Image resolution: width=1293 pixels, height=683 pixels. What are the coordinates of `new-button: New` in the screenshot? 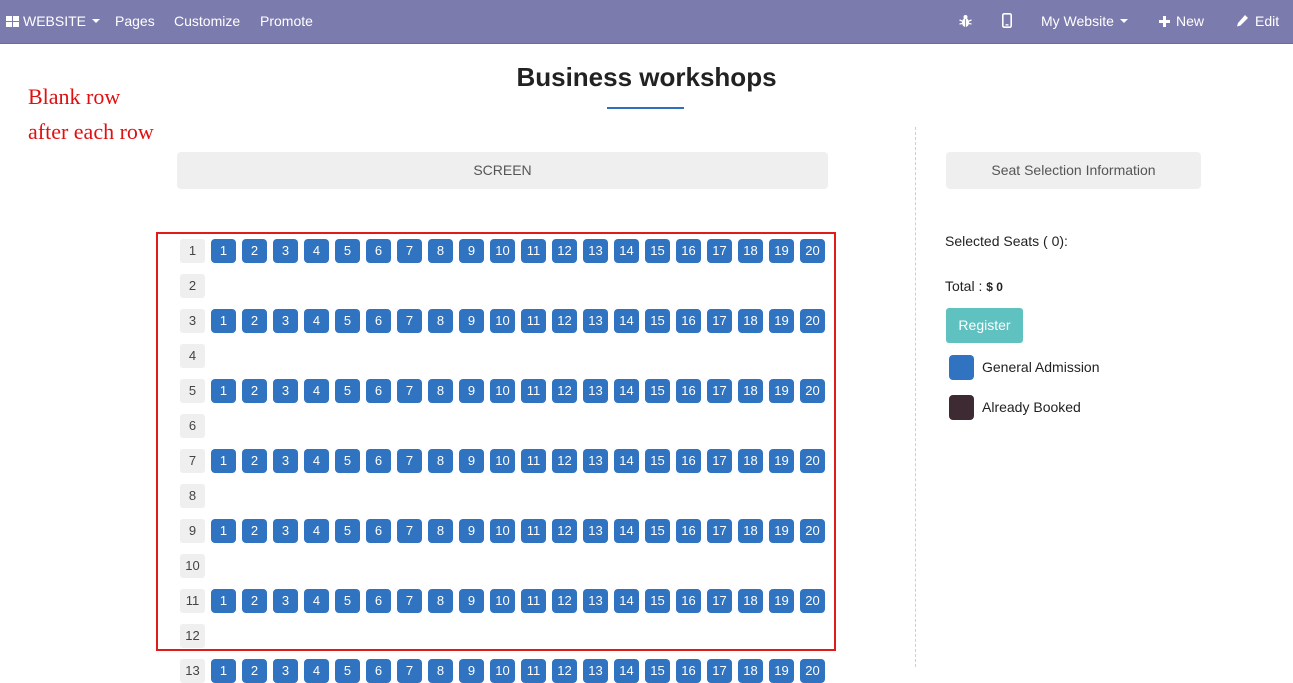 It's located at (1181, 21).